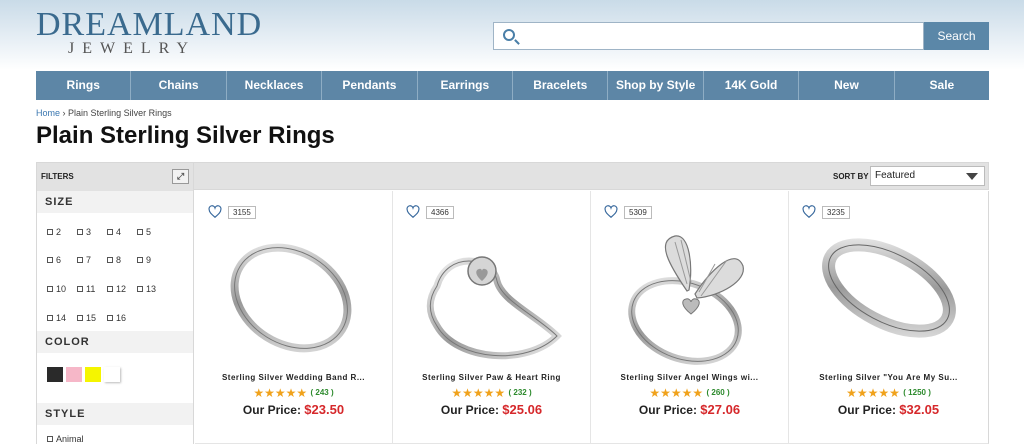  I want to click on nav-item-pendants: Pendants, so click(370, 85).